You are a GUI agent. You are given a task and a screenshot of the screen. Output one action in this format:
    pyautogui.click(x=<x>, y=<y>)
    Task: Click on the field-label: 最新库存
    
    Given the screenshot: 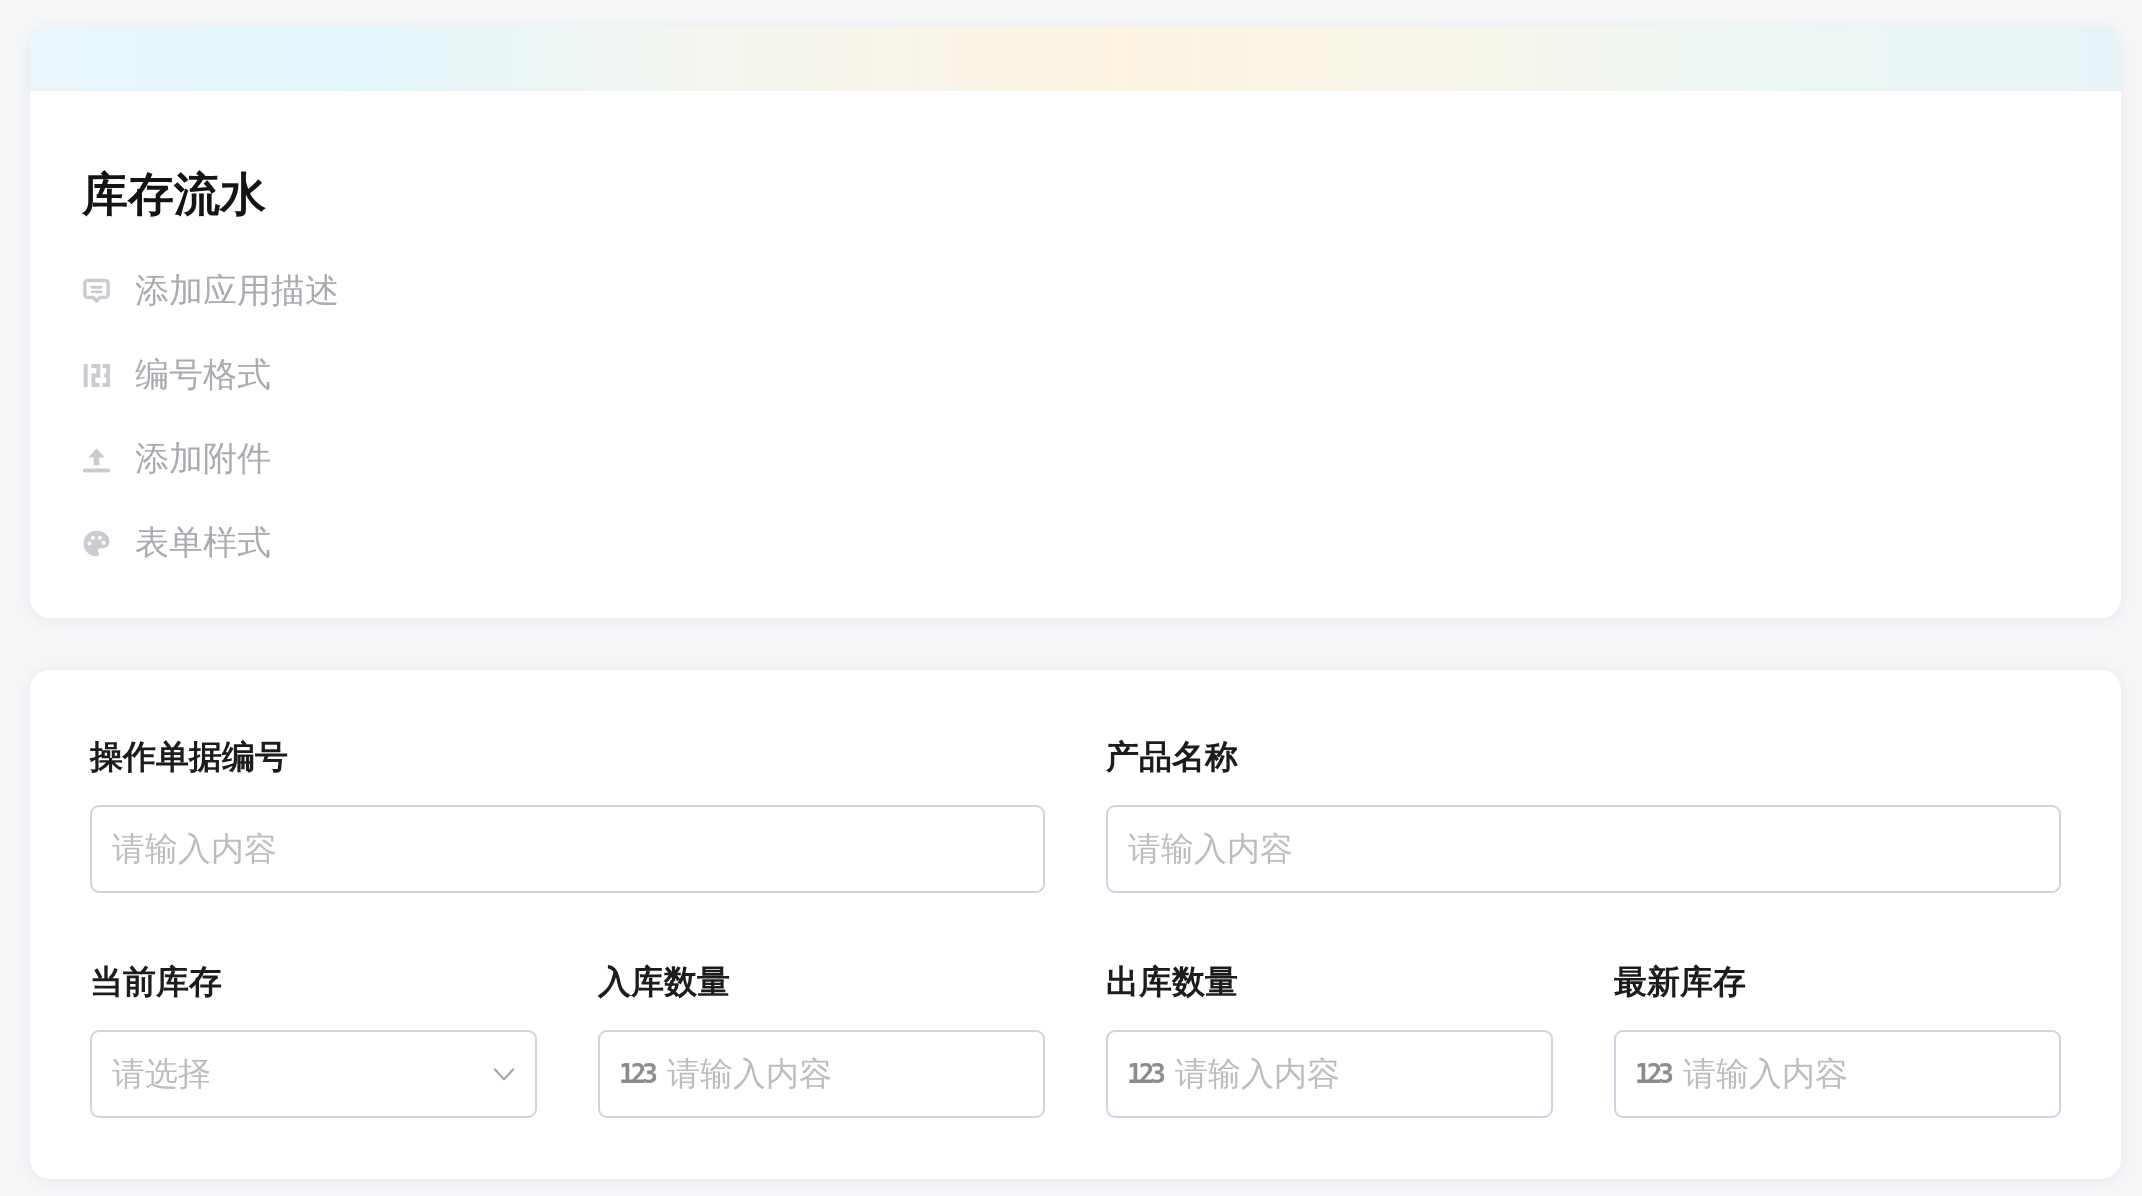 What is the action you would take?
    pyautogui.click(x=1680, y=982)
    